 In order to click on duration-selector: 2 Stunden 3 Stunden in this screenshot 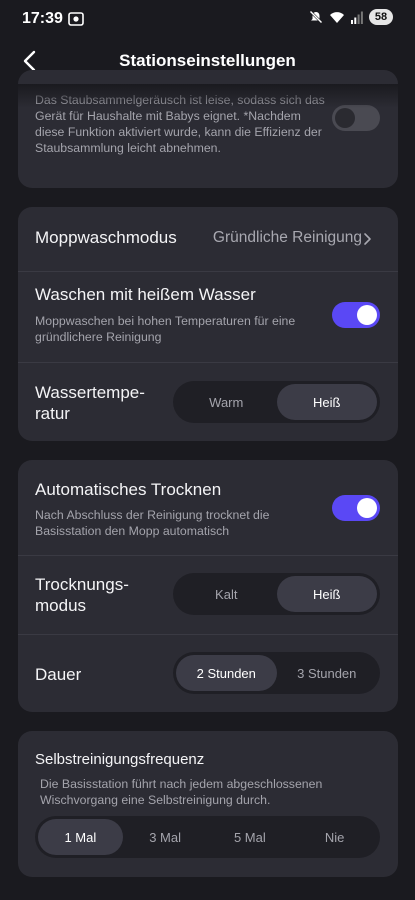, I will do `click(276, 673)`.